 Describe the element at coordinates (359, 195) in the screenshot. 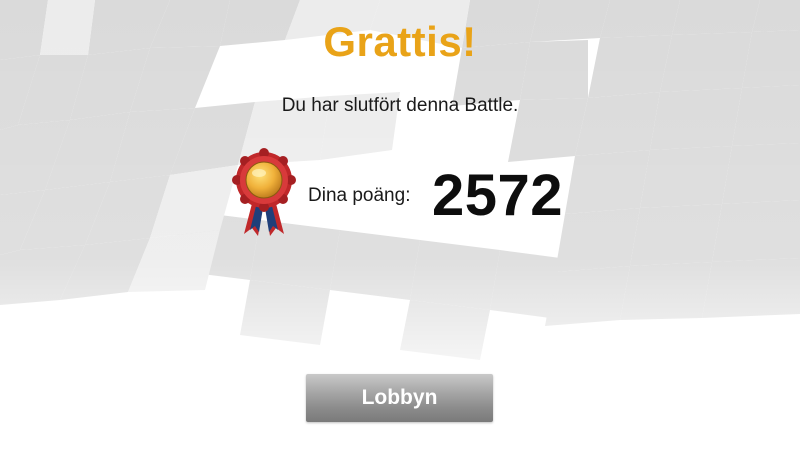

I see `score-label: Dina poäng:` at that location.